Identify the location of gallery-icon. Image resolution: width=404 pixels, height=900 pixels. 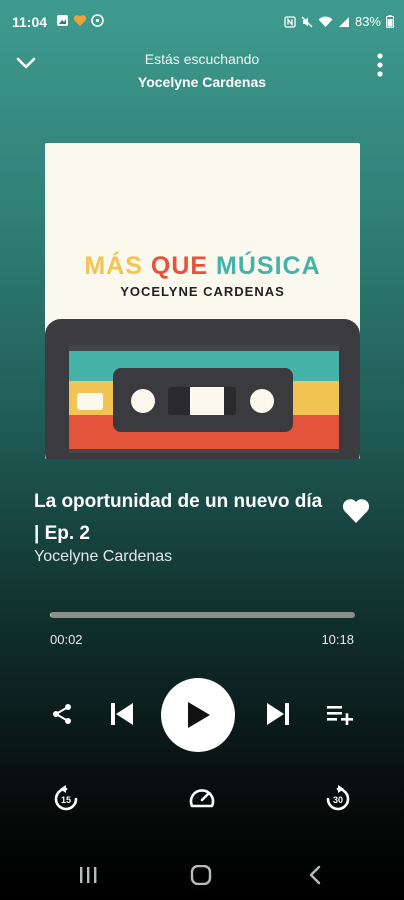
(62, 22).